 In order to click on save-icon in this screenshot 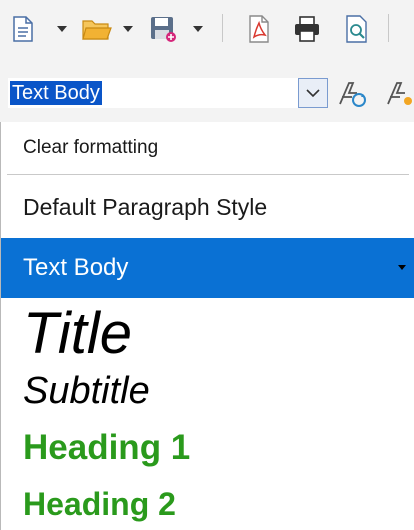, I will do `click(163, 29)`.